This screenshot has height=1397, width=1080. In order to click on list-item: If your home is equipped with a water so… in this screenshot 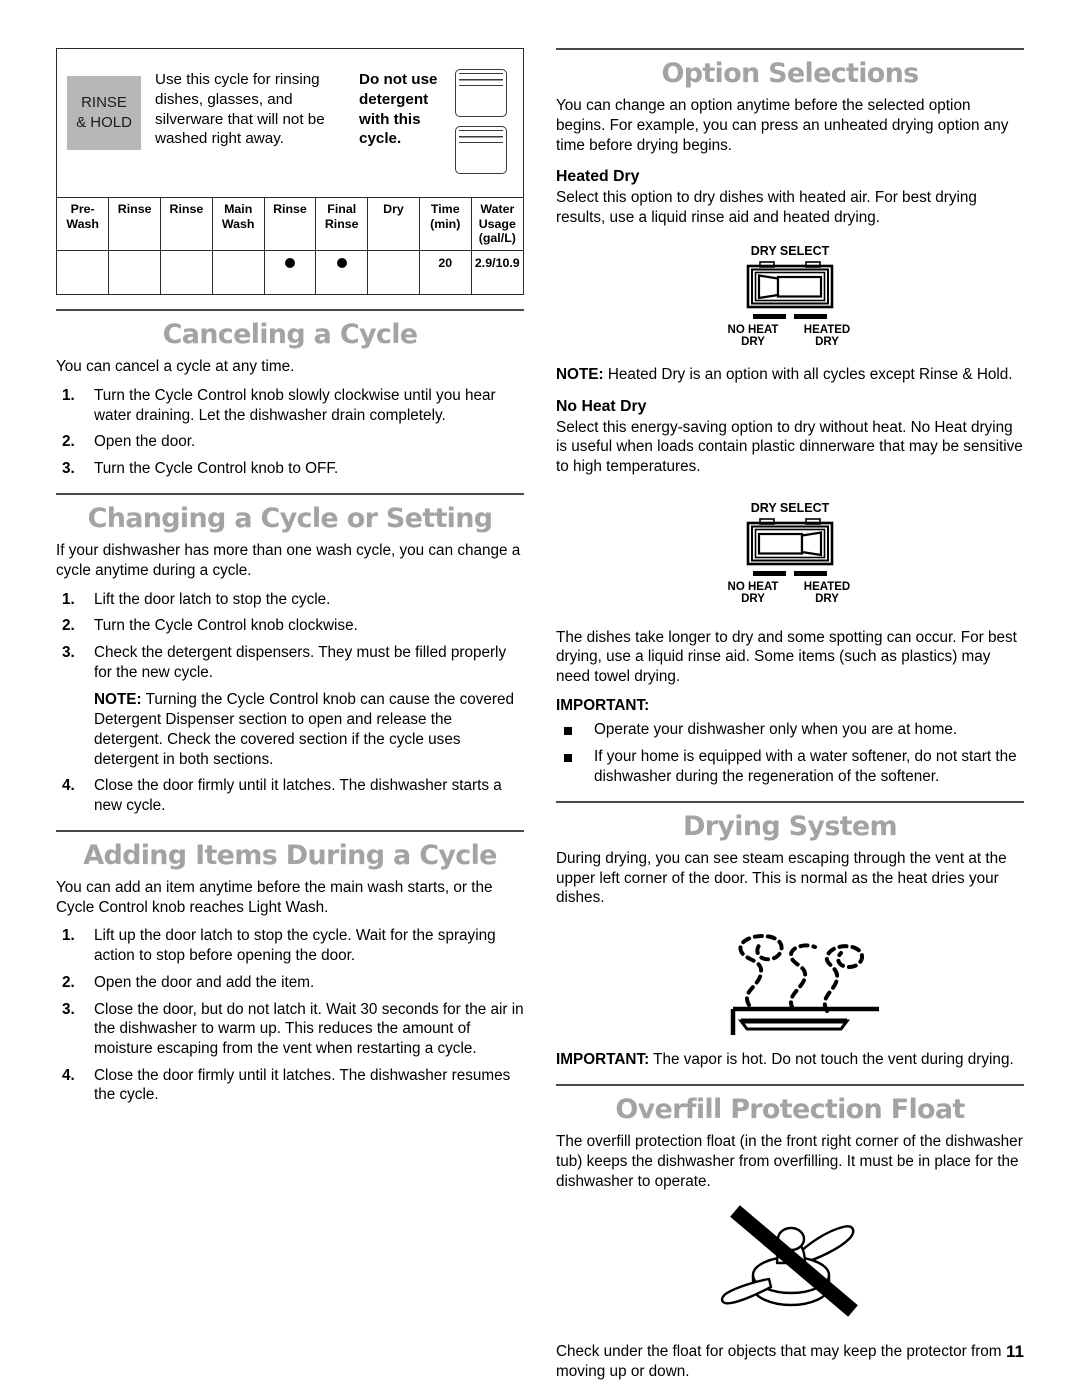, I will do `click(790, 766)`.